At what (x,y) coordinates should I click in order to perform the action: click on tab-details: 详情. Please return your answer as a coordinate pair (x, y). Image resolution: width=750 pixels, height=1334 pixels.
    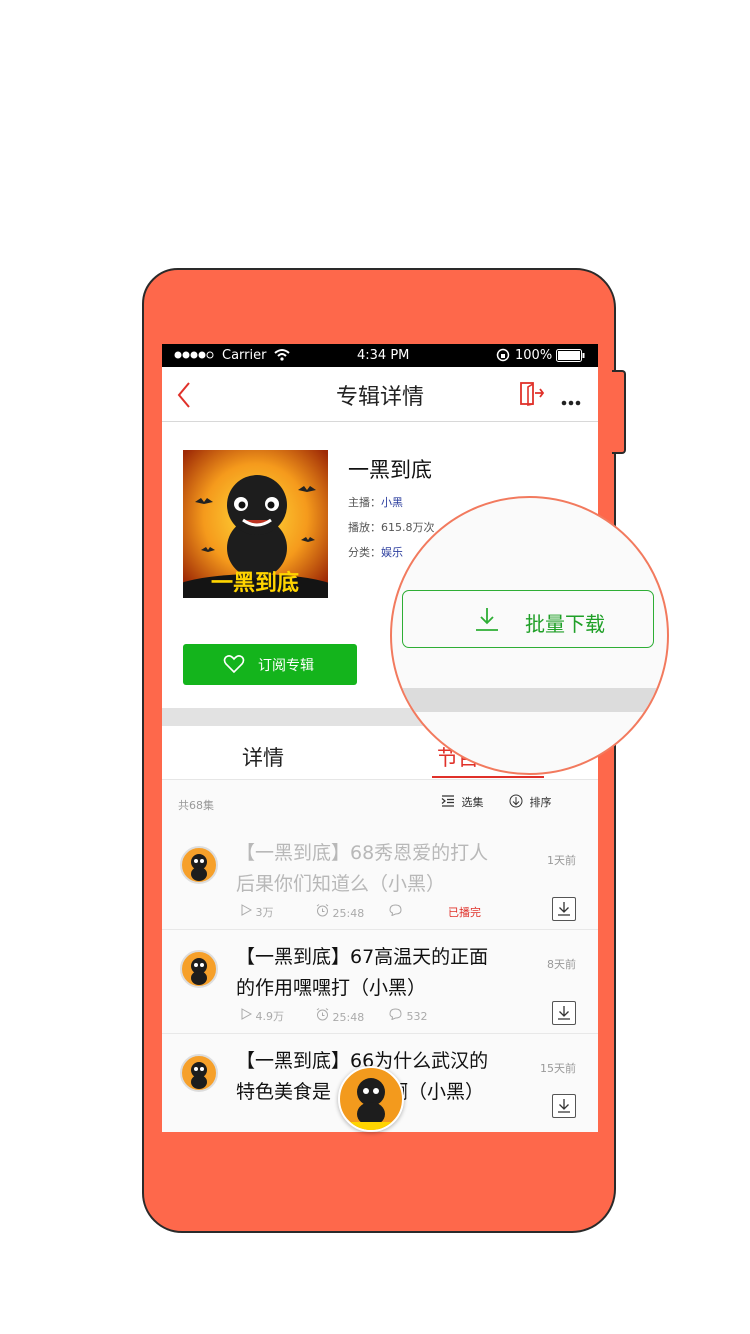
    Looking at the image, I should click on (263, 757).